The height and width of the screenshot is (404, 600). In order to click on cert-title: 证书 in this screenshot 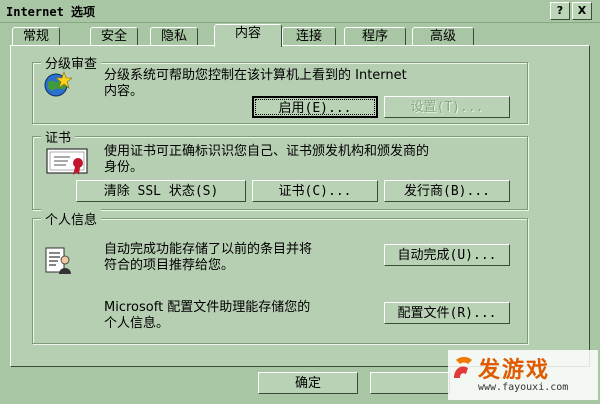, I will do `click(58, 136)`.